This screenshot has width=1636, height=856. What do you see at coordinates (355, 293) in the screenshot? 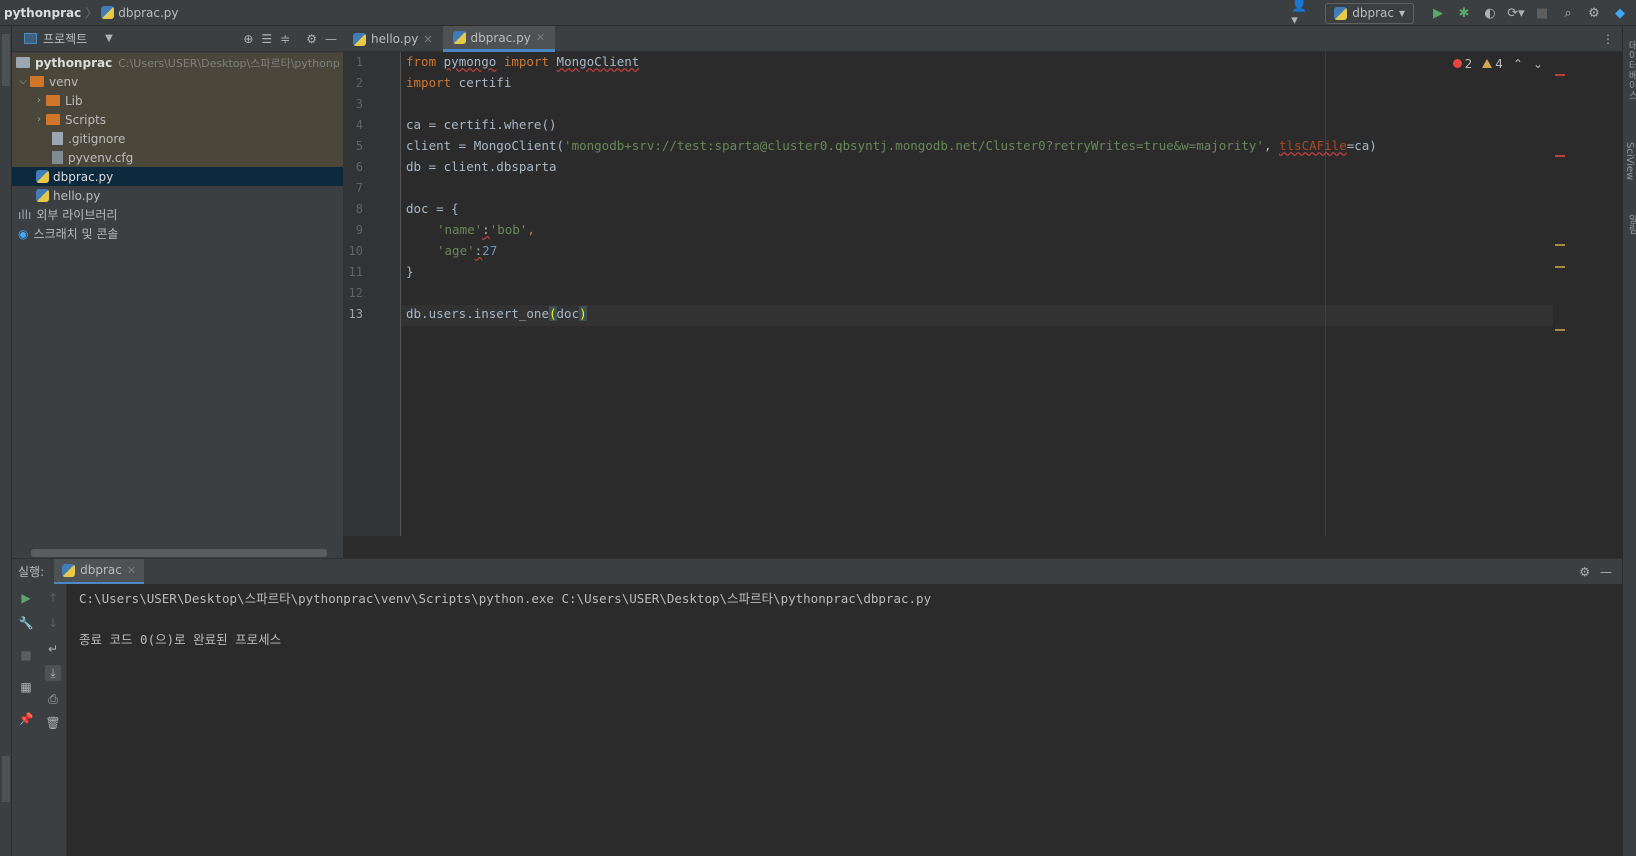
I see `line-number: 12` at bounding box center [355, 293].